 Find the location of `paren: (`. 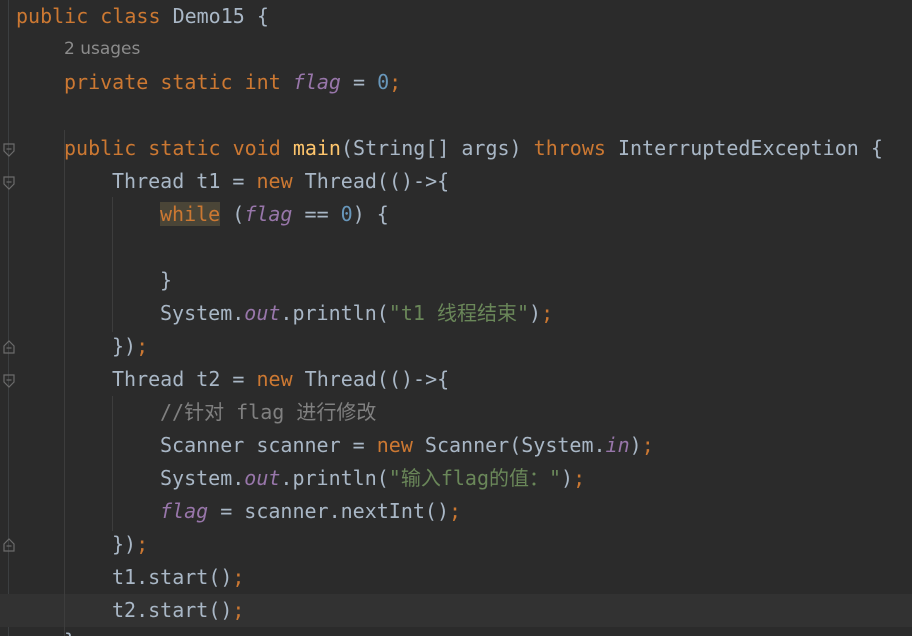

paren: ( is located at coordinates (238, 214).